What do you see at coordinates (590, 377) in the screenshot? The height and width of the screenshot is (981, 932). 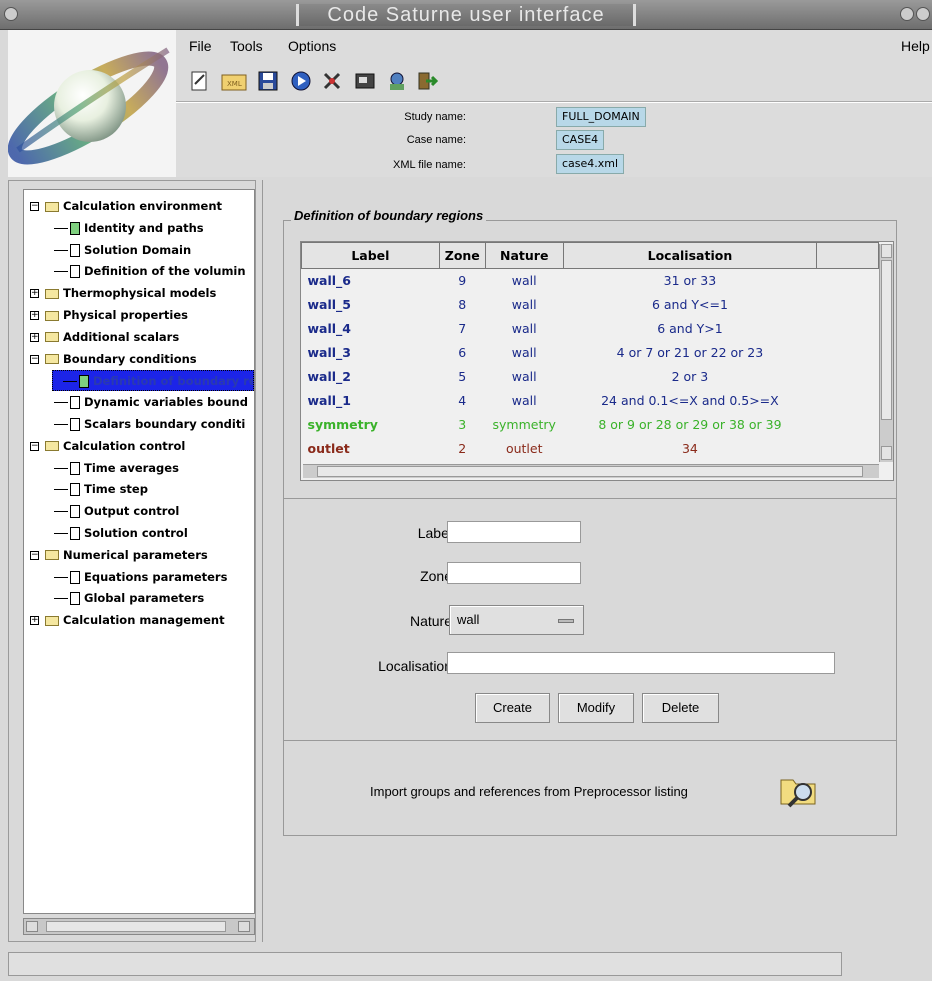 I see `table-row: wall_2 5 wall 2 or 3` at bounding box center [590, 377].